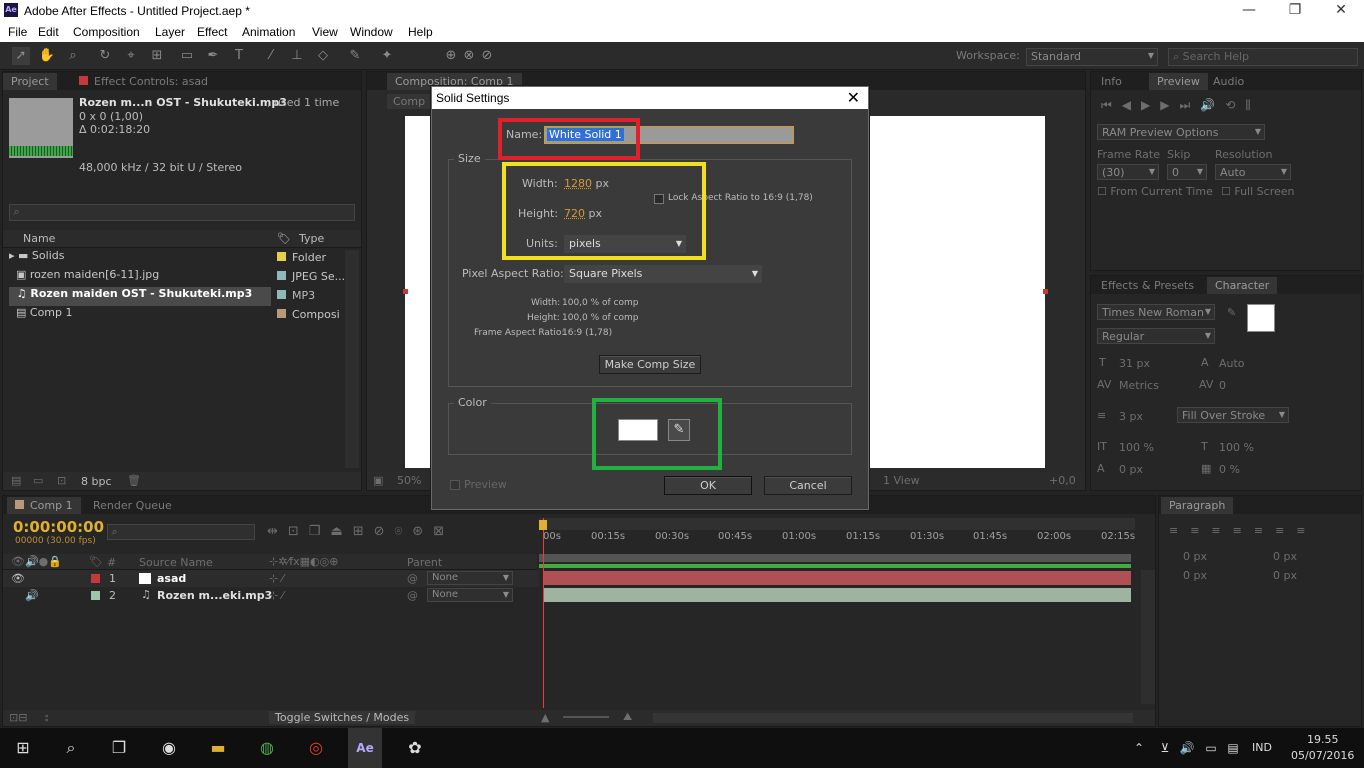 This screenshot has width=1364, height=768. What do you see at coordinates (1232, 363) in the screenshot?
I see `leading-value: Auto` at bounding box center [1232, 363].